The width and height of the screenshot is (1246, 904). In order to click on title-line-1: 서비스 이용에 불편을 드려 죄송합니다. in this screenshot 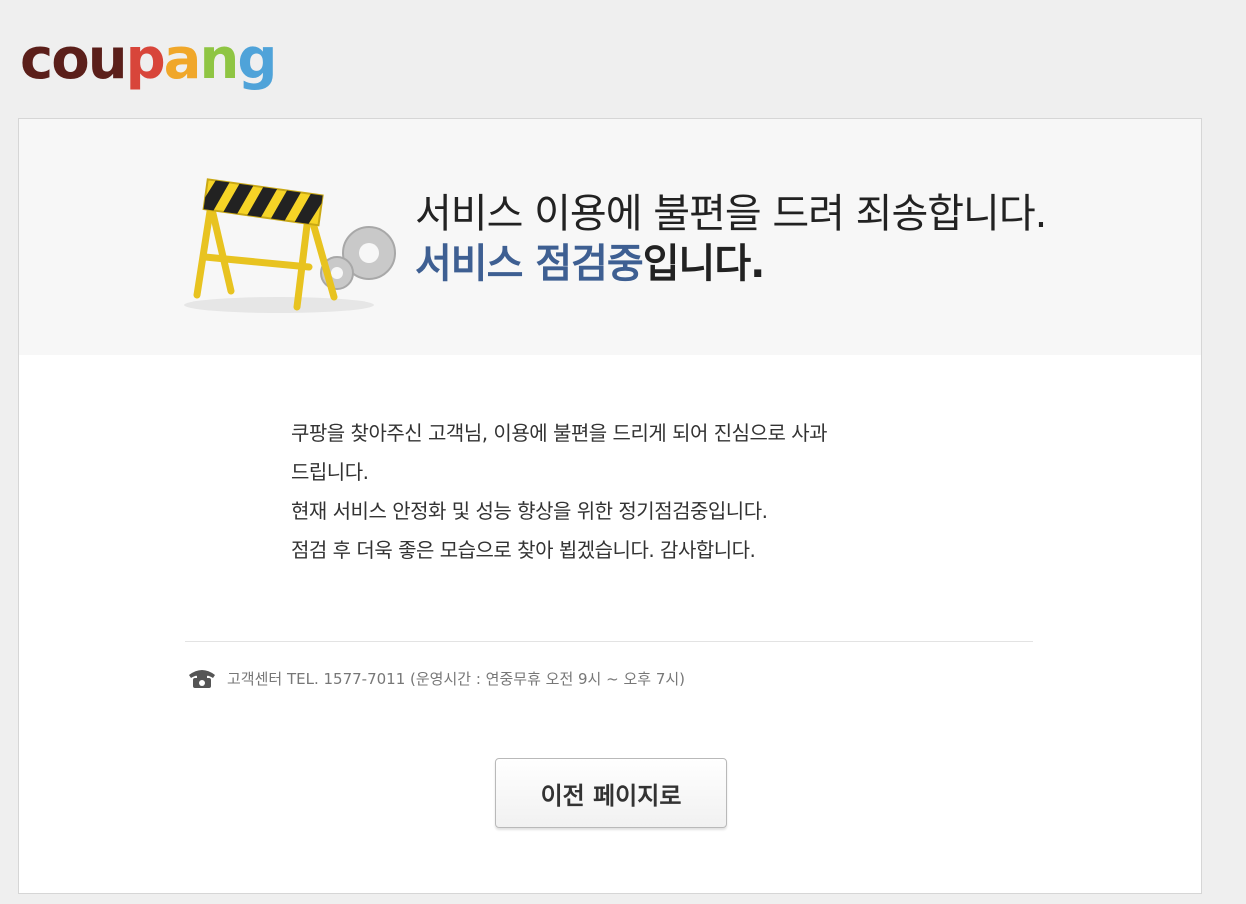, I will do `click(731, 214)`.